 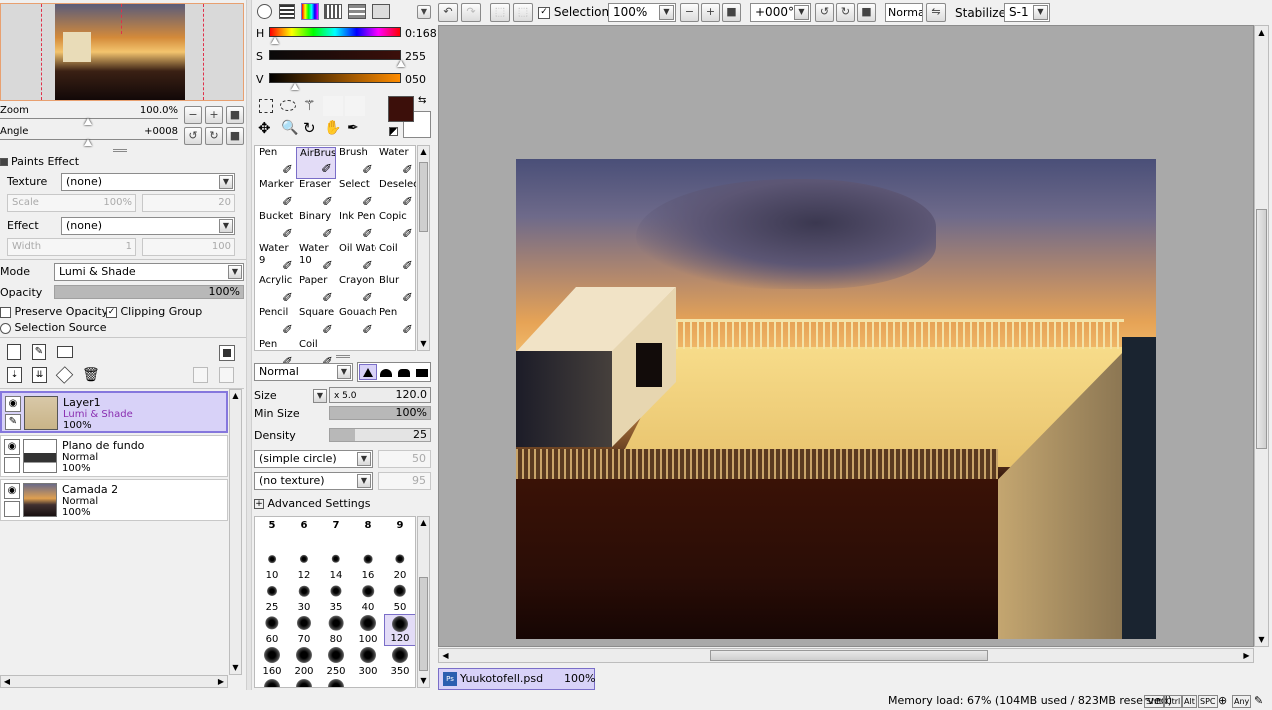 I want to click on brush-slot: Ink Pen ✐, so click(x=356, y=227).